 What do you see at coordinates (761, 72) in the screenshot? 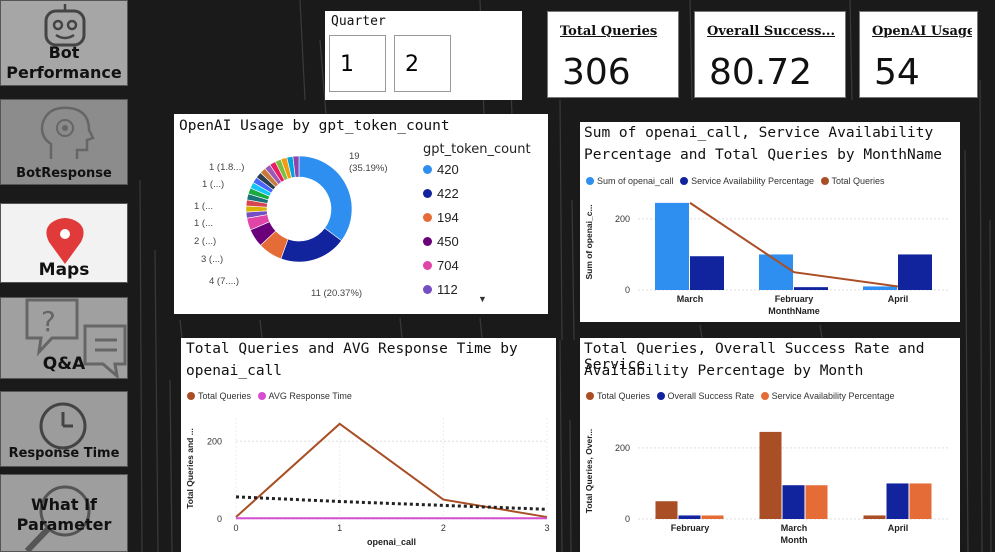
I see `kpi-value: 80.72` at bounding box center [761, 72].